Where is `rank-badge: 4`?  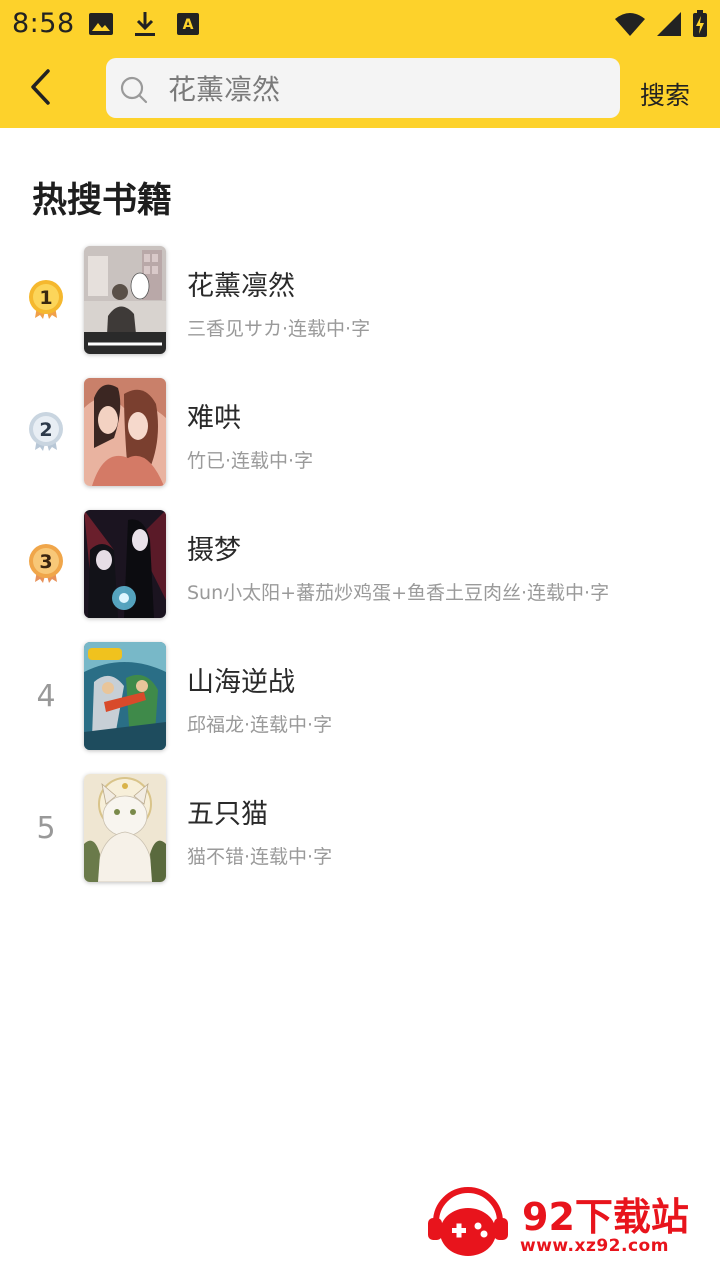
rank-badge: 4 is located at coordinates (46, 696).